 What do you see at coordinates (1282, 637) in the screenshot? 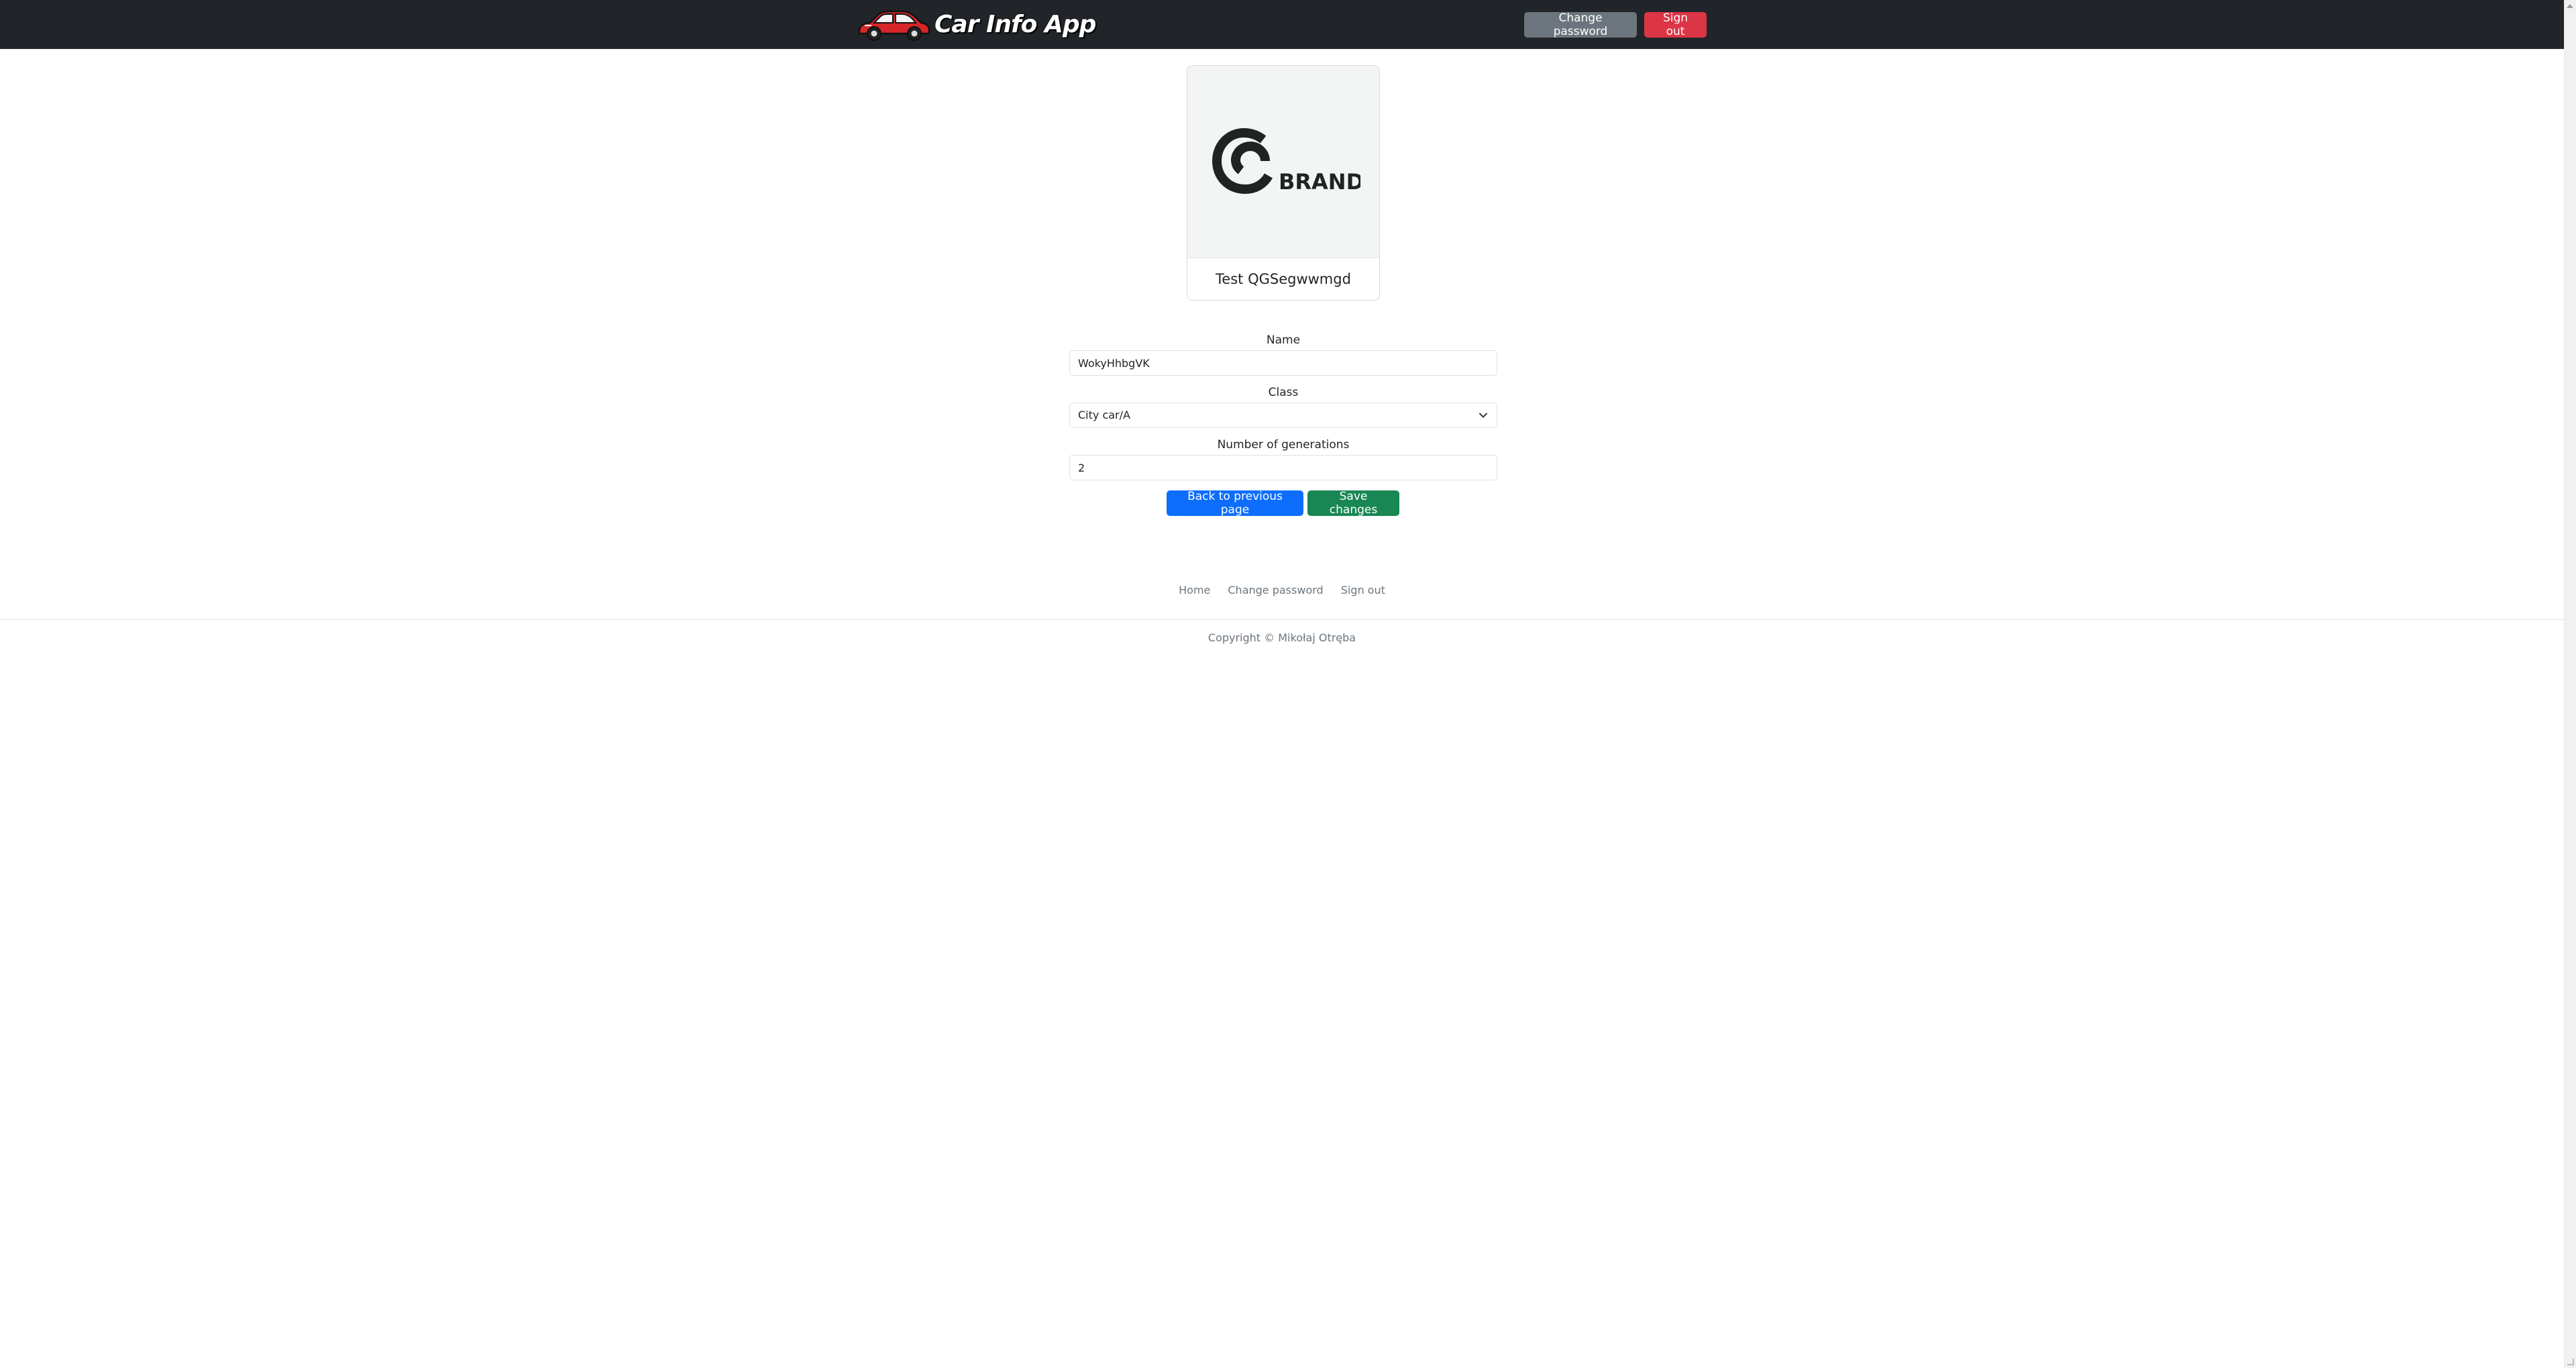
I see `copyright-text: Copyright © Mikołaj Otręba` at bounding box center [1282, 637].